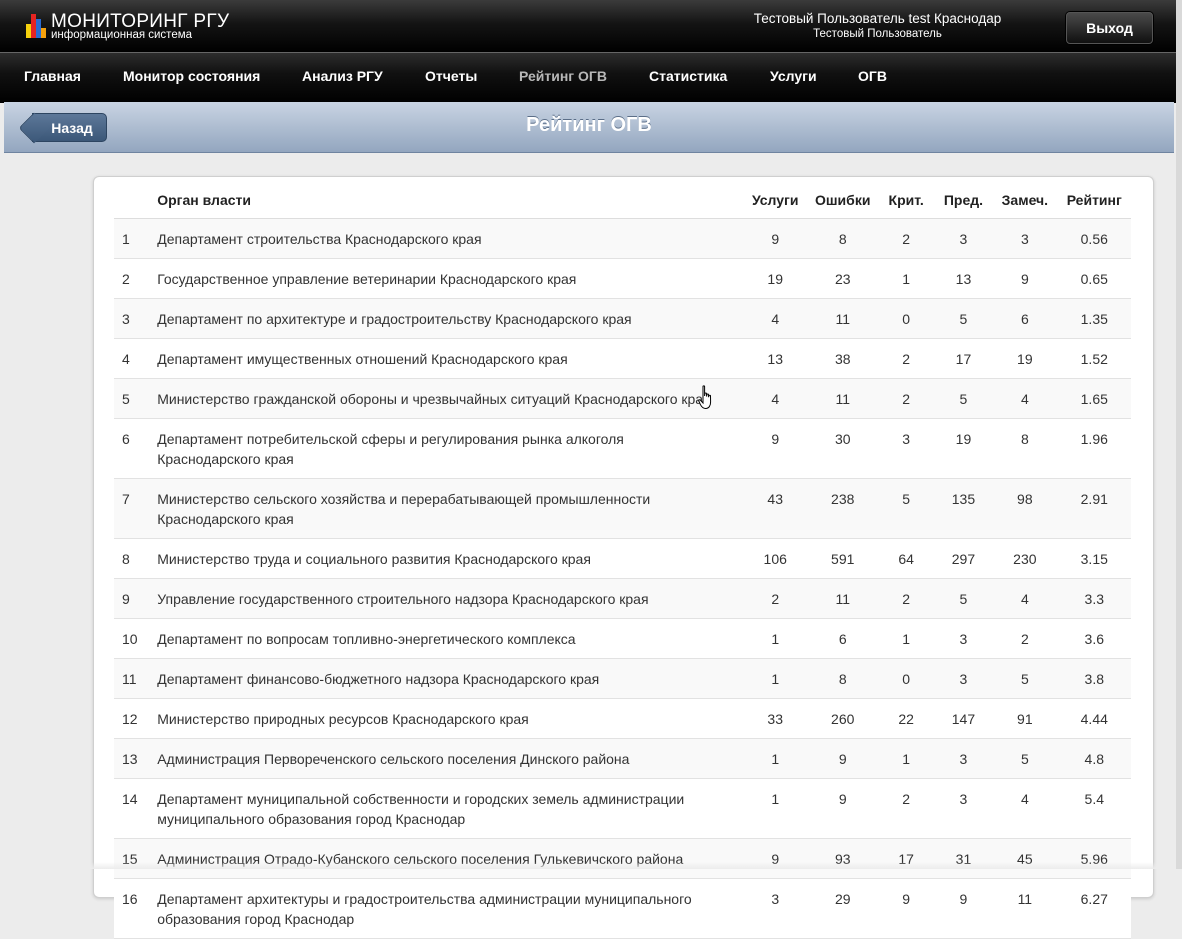  Describe the element at coordinates (135, 318) in the screenshot. I see `row-index: 3` at that location.